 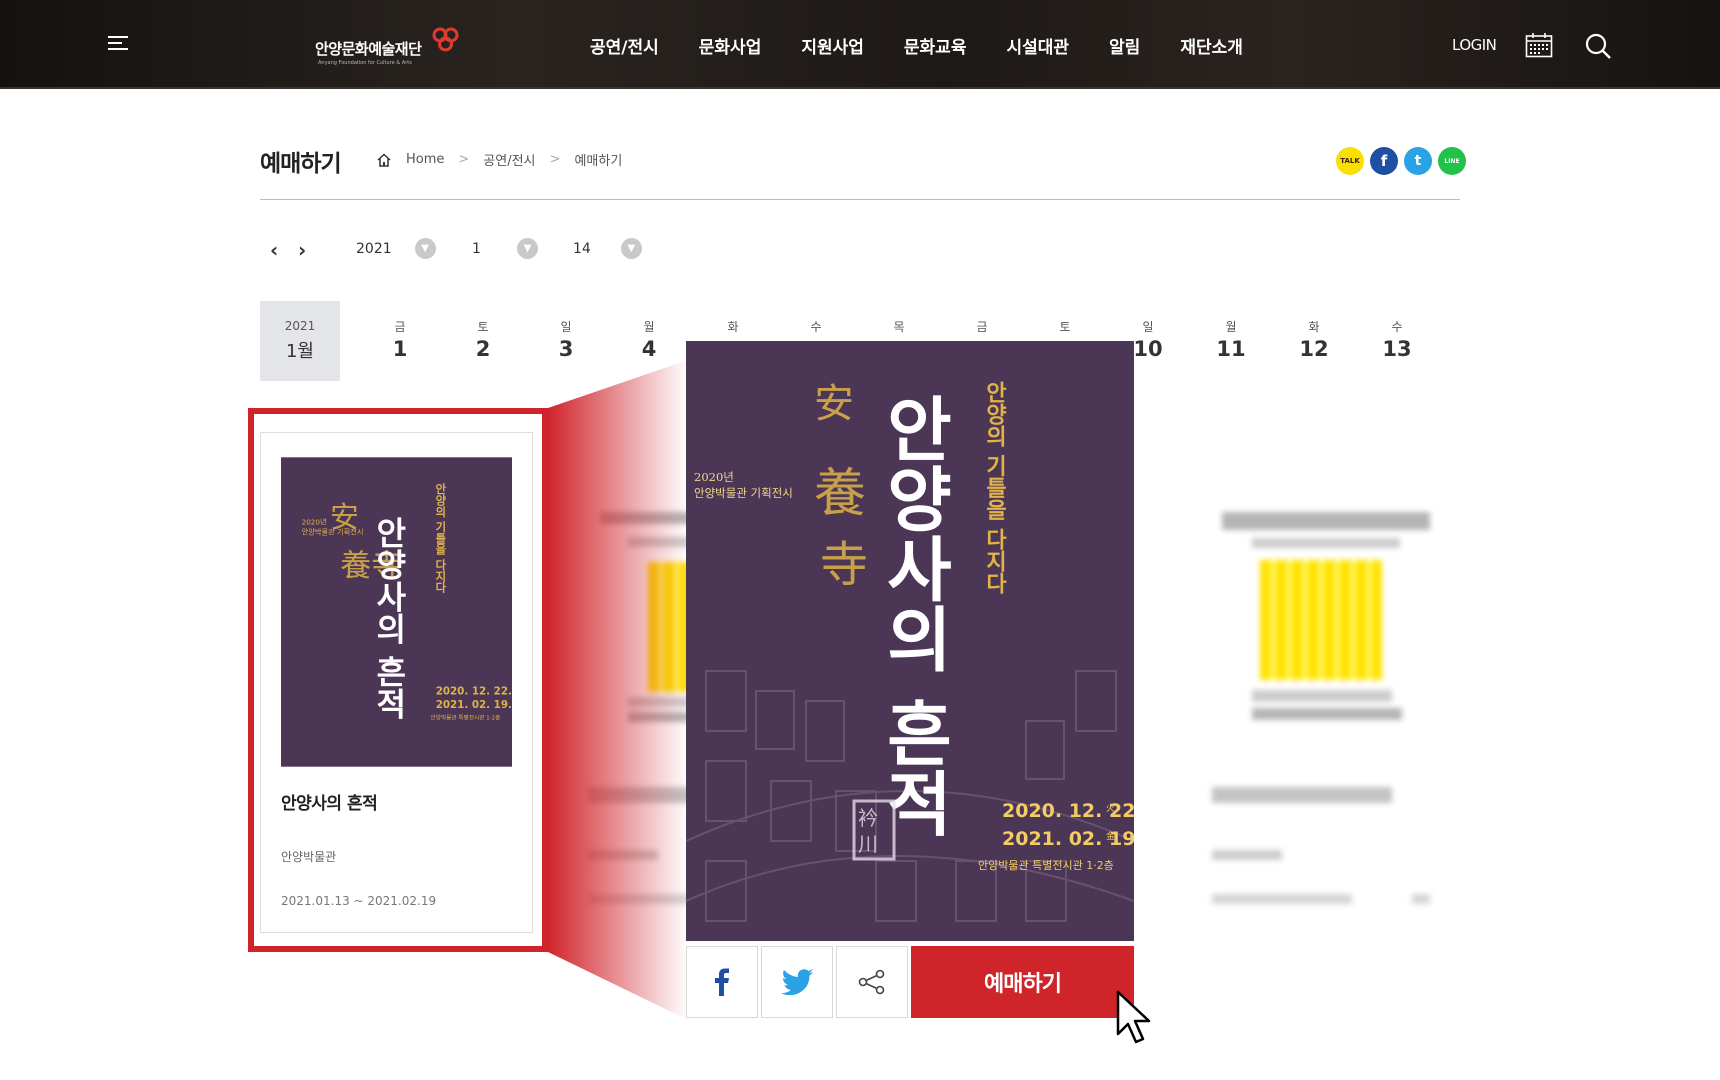 What do you see at coordinates (1314, 349) in the screenshot?
I see `calendar-date: 12` at bounding box center [1314, 349].